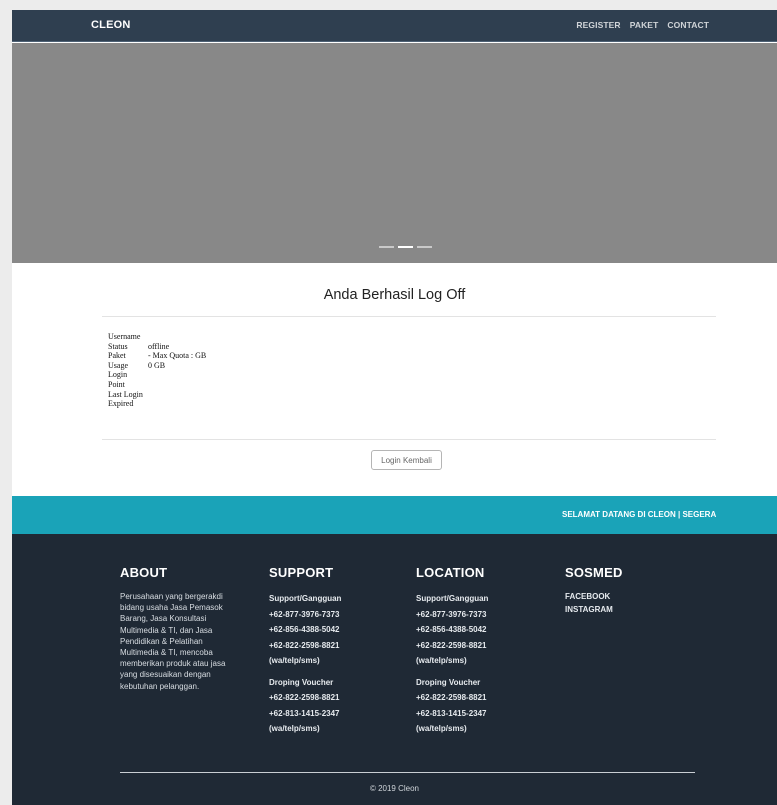 The width and height of the screenshot is (777, 805). I want to click on info-row-expired: Expired, so click(157, 404).